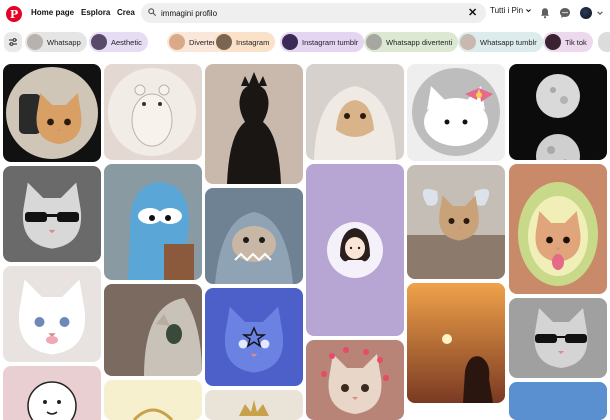 The width and height of the screenshot is (610, 420). Describe the element at coordinates (64, 42) in the screenshot. I see `chip-label: Whatsapp` at that location.